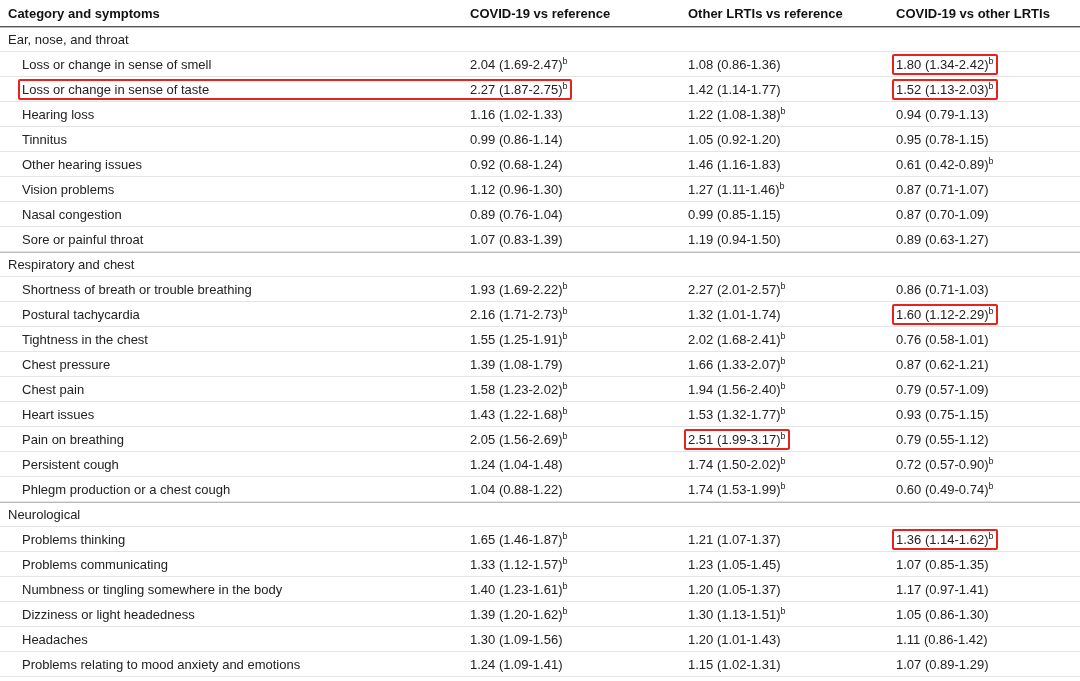 The image size is (1080, 681). What do you see at coordinates (108, 614) in the screenshot?
I see `symptom-label: Dizziness or light headedness` at bounding box center [108, 614].